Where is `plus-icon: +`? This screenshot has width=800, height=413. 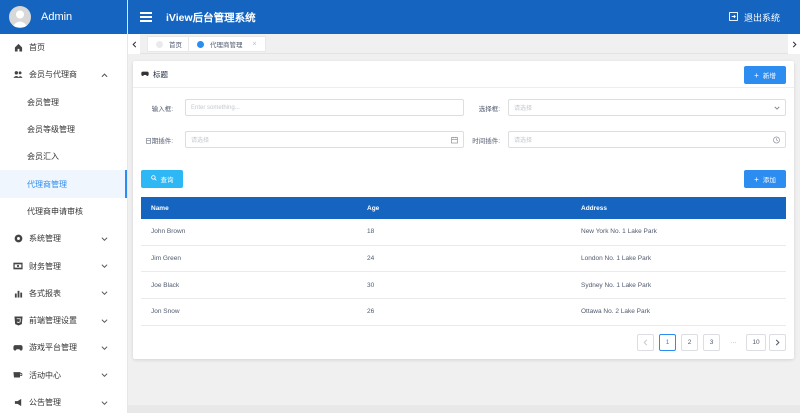
plus-icon: + is located at coordinates (756, 75).